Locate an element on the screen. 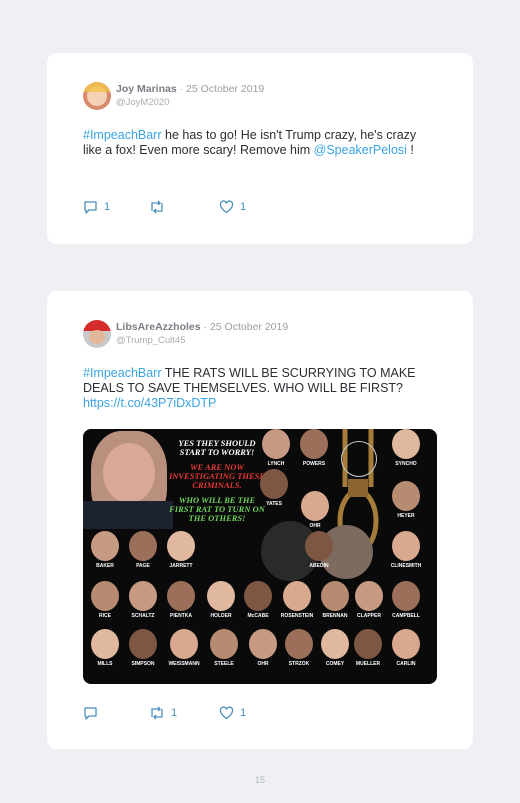 The image size is (520, 803). portrait-label: STRZOK is located at coordinates (299, 664).